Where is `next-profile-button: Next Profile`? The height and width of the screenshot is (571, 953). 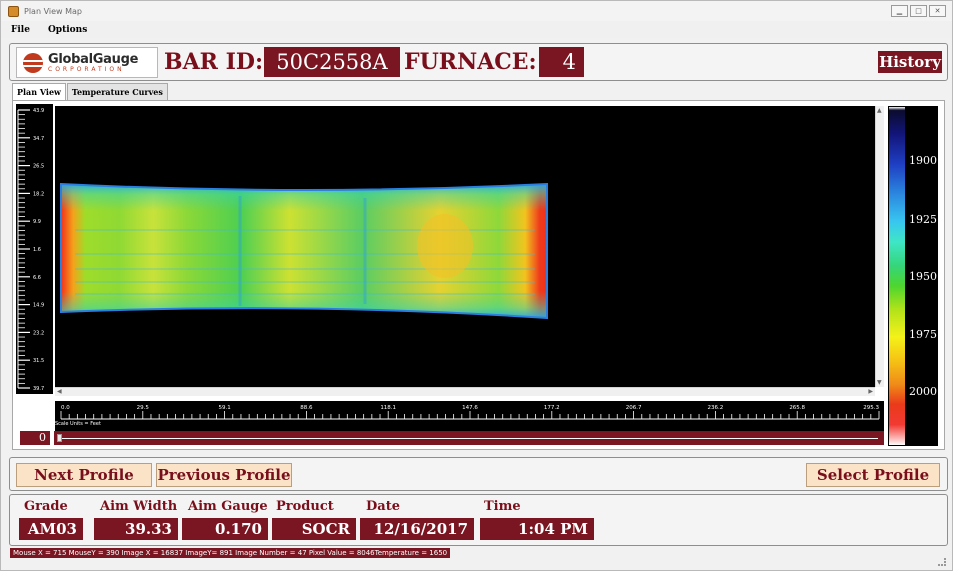 next-profile-button: Next Profile is located at coordinates (84, 475).